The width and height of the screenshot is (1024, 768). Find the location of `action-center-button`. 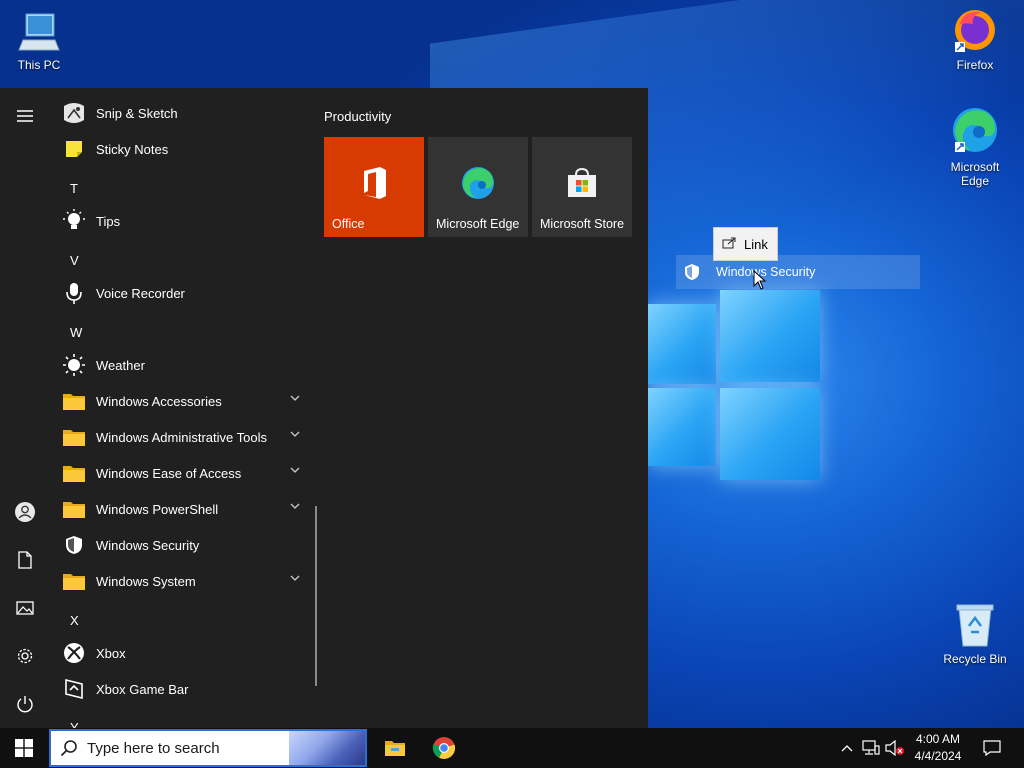

action-center-button is located at coordinates (992, 748).